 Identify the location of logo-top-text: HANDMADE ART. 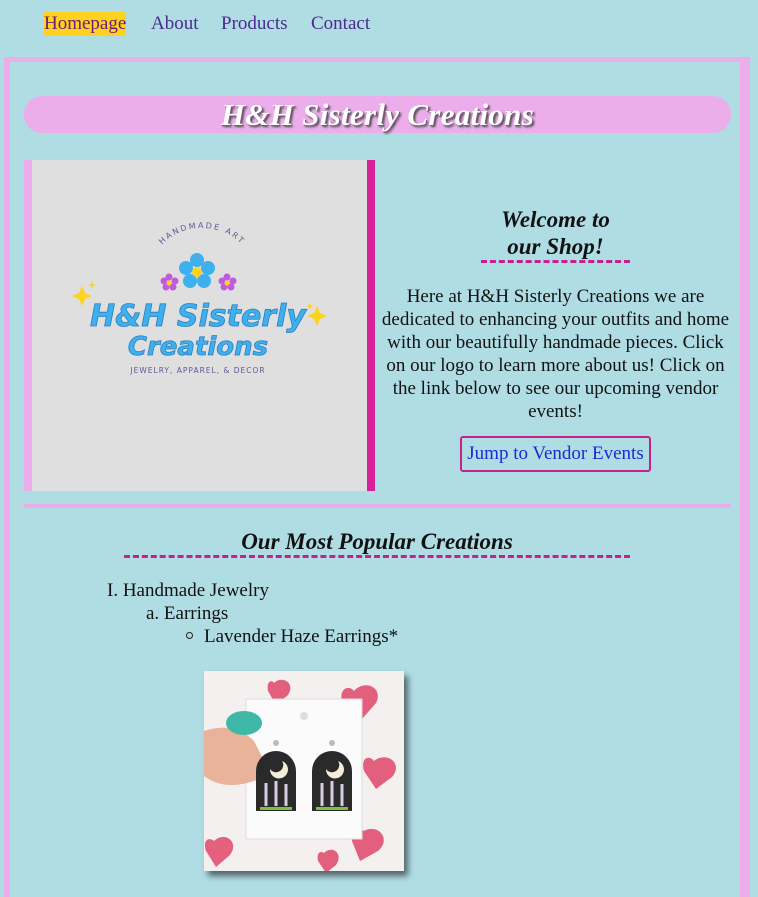
(202, 233).